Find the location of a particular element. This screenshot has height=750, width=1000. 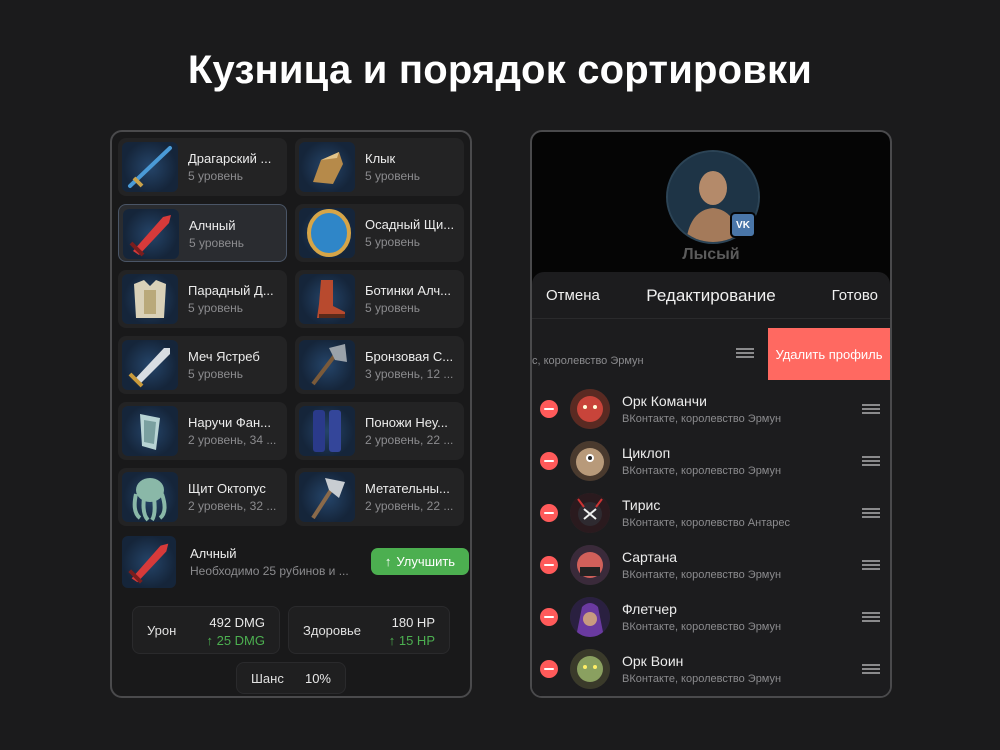

greaves-icon is located at coordinates (327, 431).